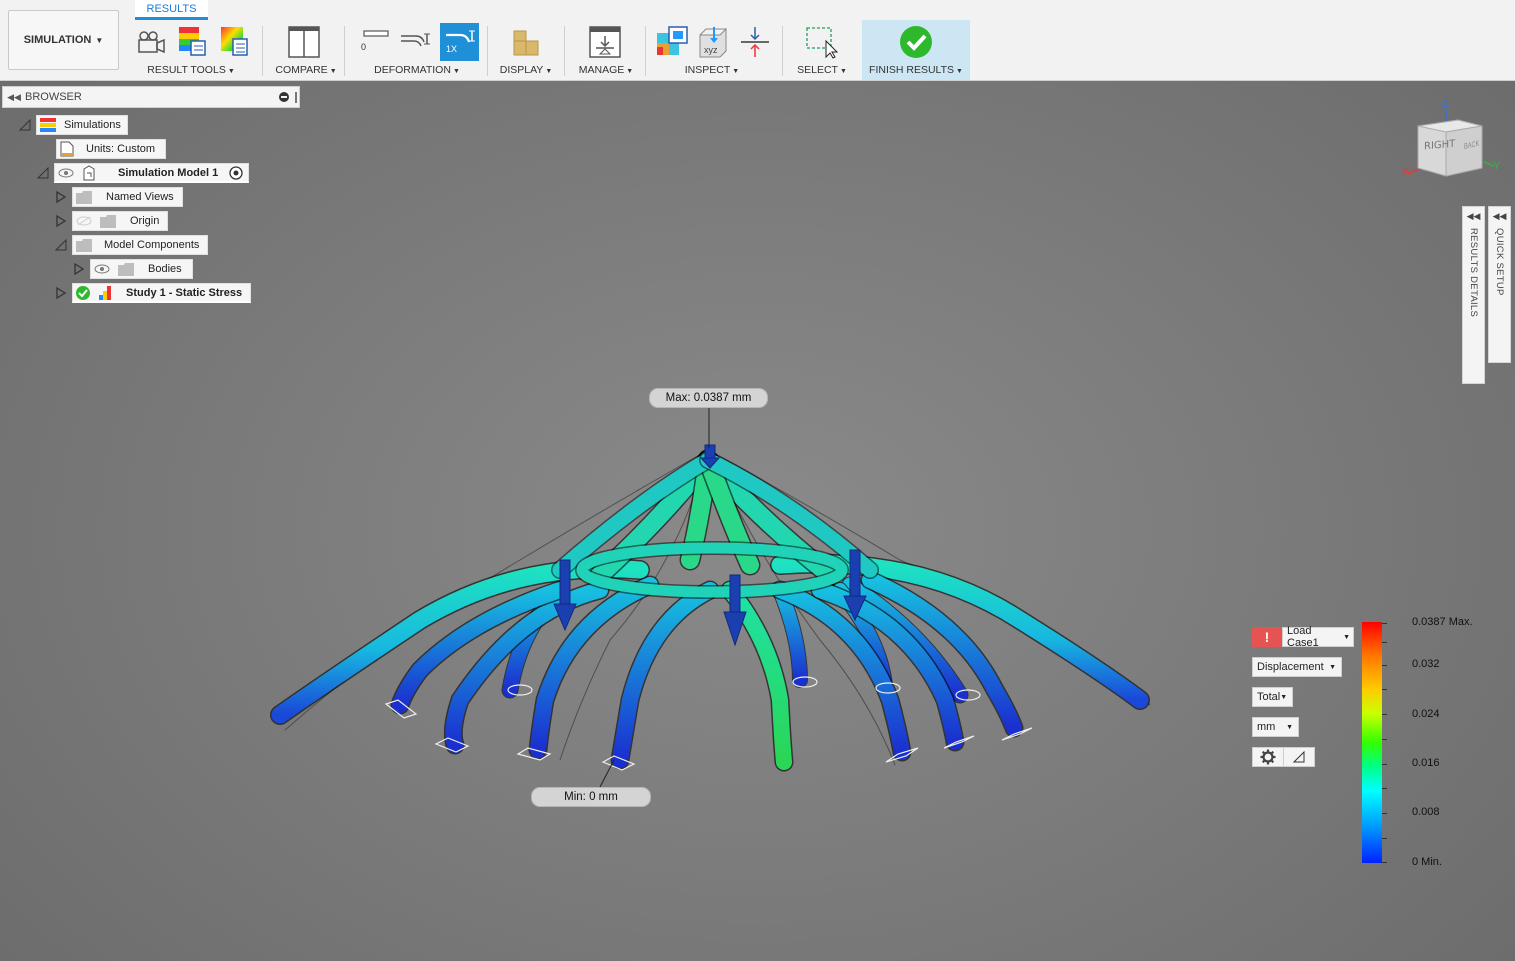 Image resolution: width=1515 pixels, height=961 pixels. I want to click on results-details-label: RESULTS DETAILS, so click(1473, 273).